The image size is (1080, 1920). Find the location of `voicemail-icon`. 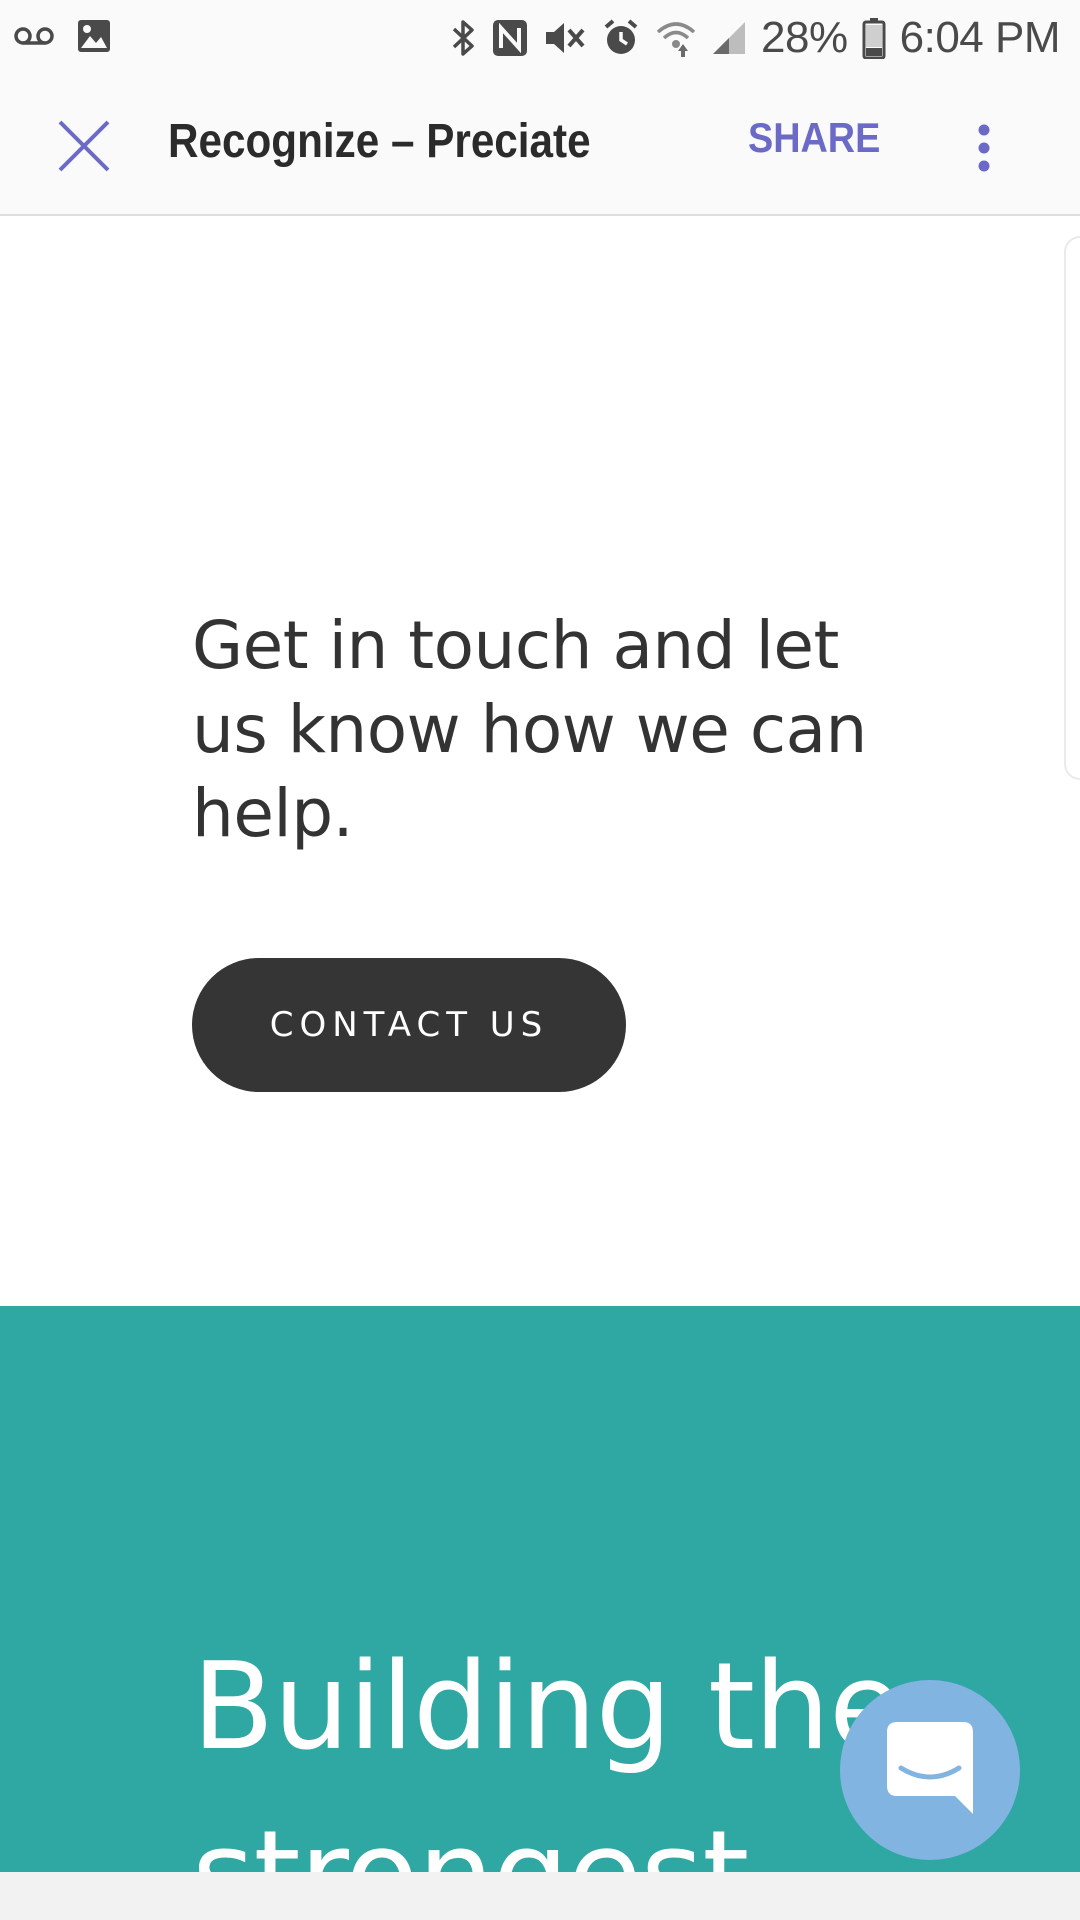

voicemail-icon is located at coordinates (34, 38).